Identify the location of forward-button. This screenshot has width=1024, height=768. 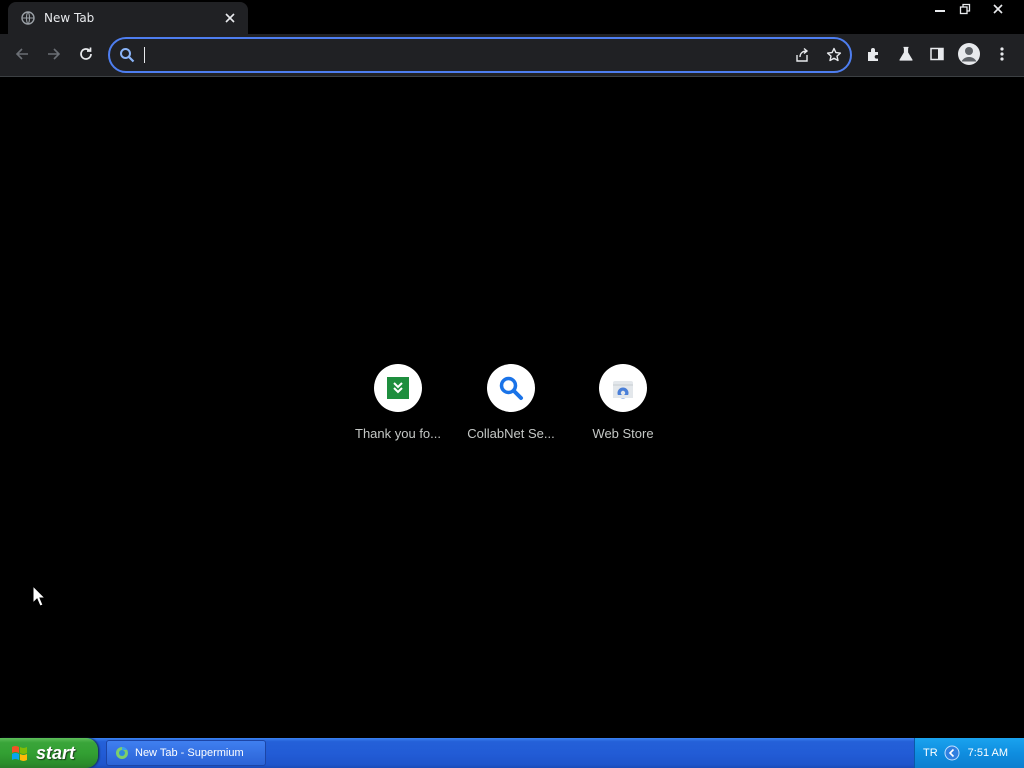
(54, 54).